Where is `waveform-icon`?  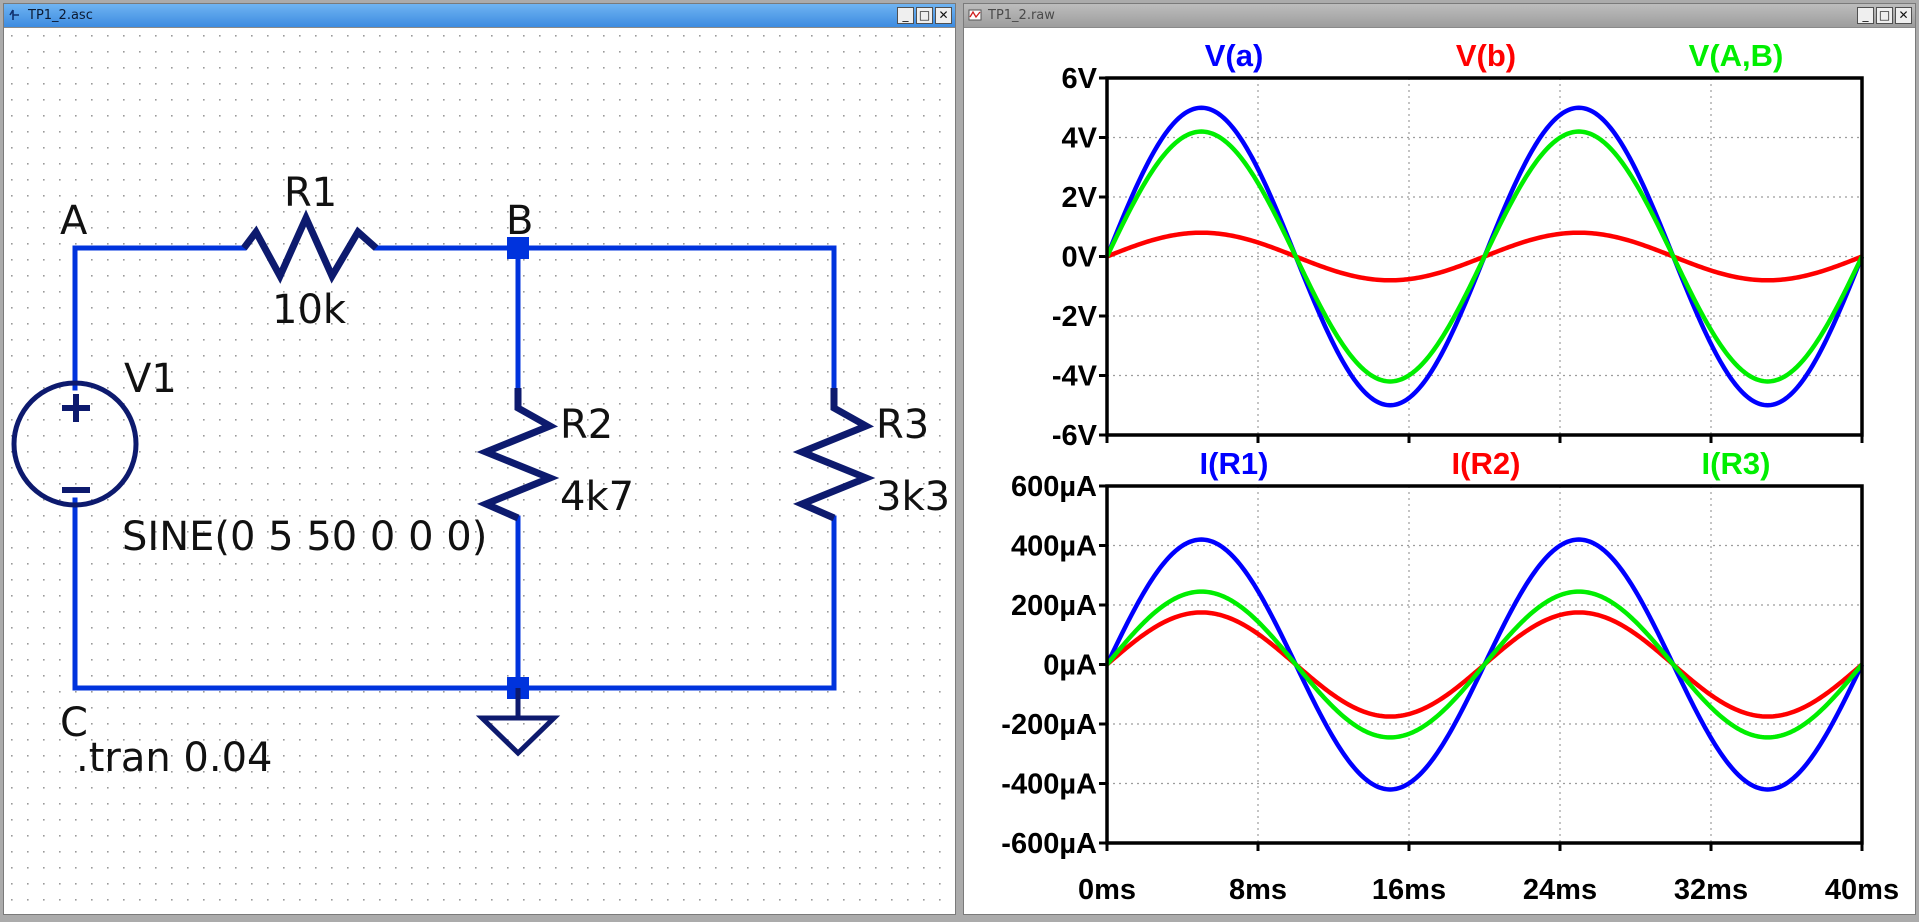 waveform-icon is located at coordinates (975, 15).